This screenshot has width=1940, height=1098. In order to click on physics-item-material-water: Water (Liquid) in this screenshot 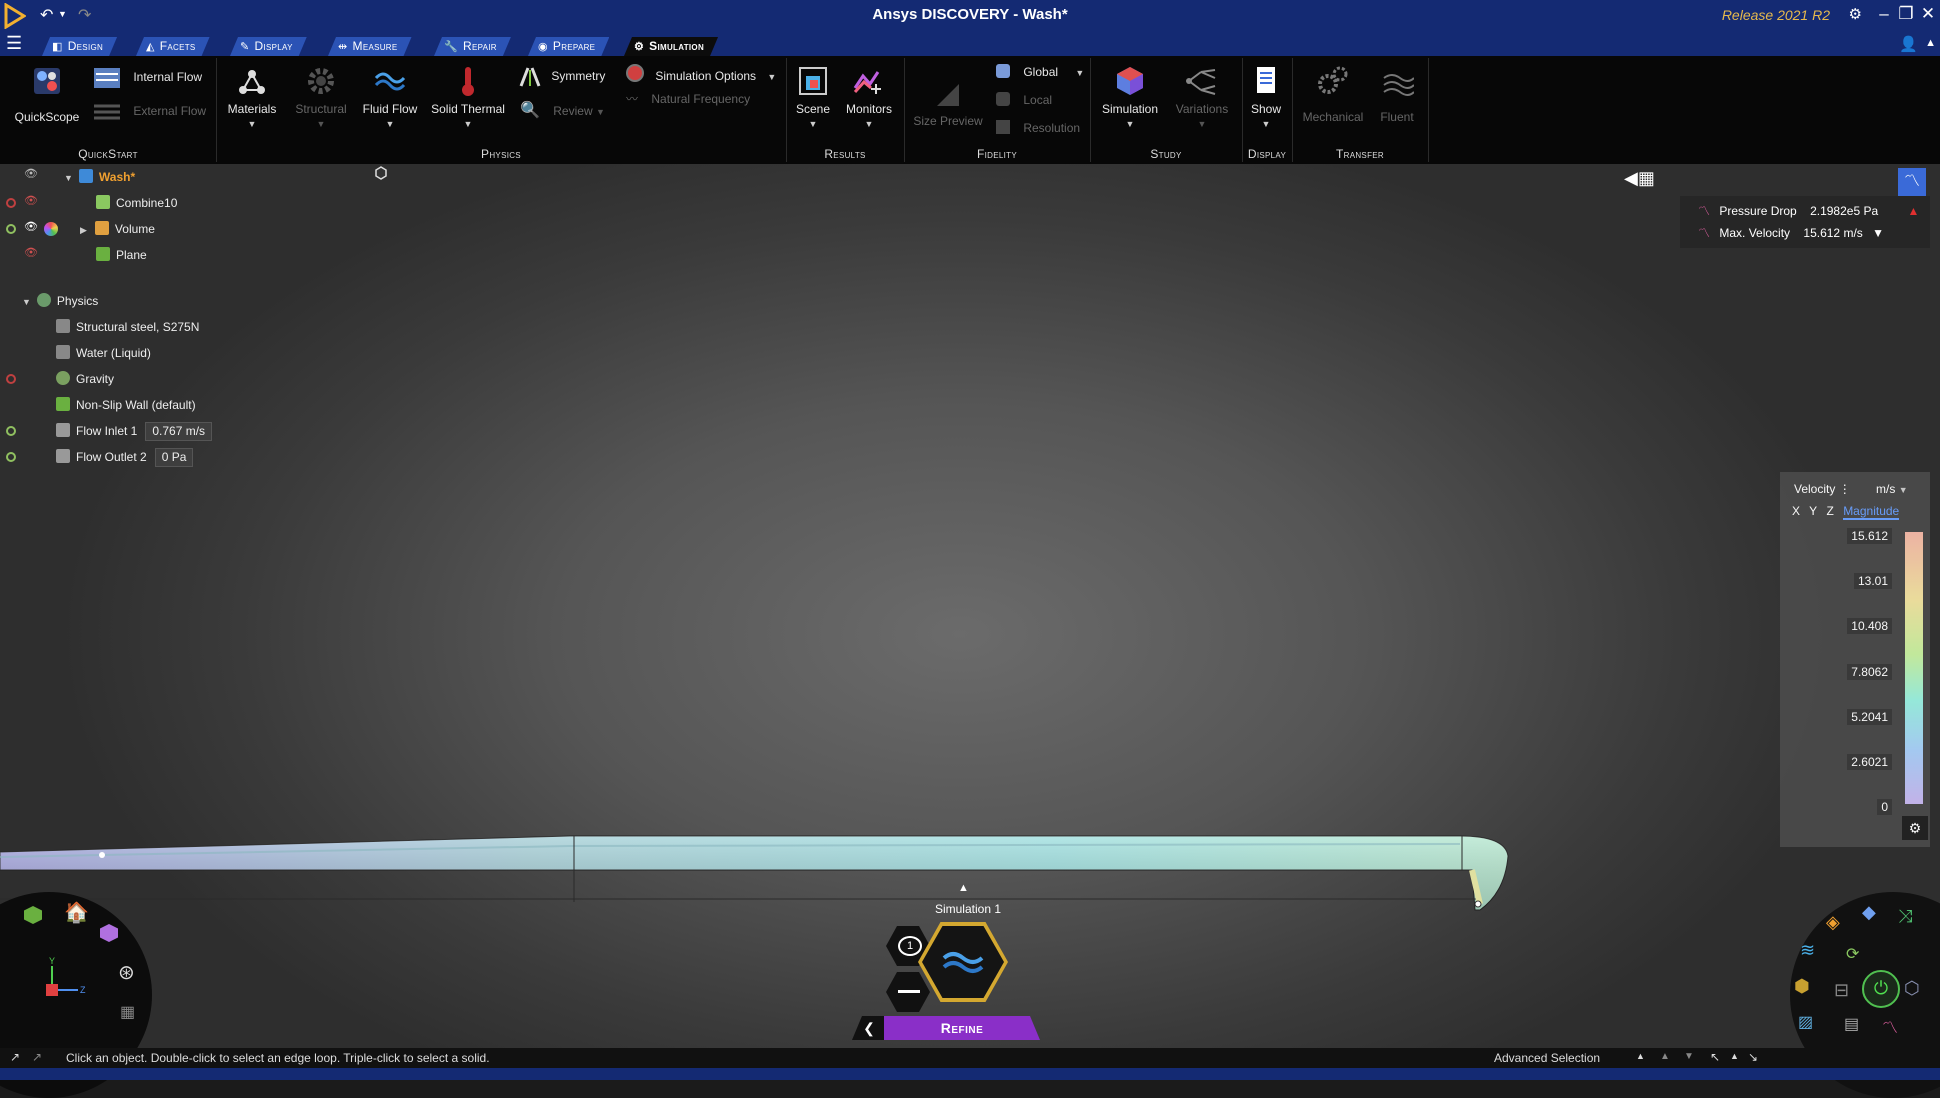, I will do `click(103, 353)`.